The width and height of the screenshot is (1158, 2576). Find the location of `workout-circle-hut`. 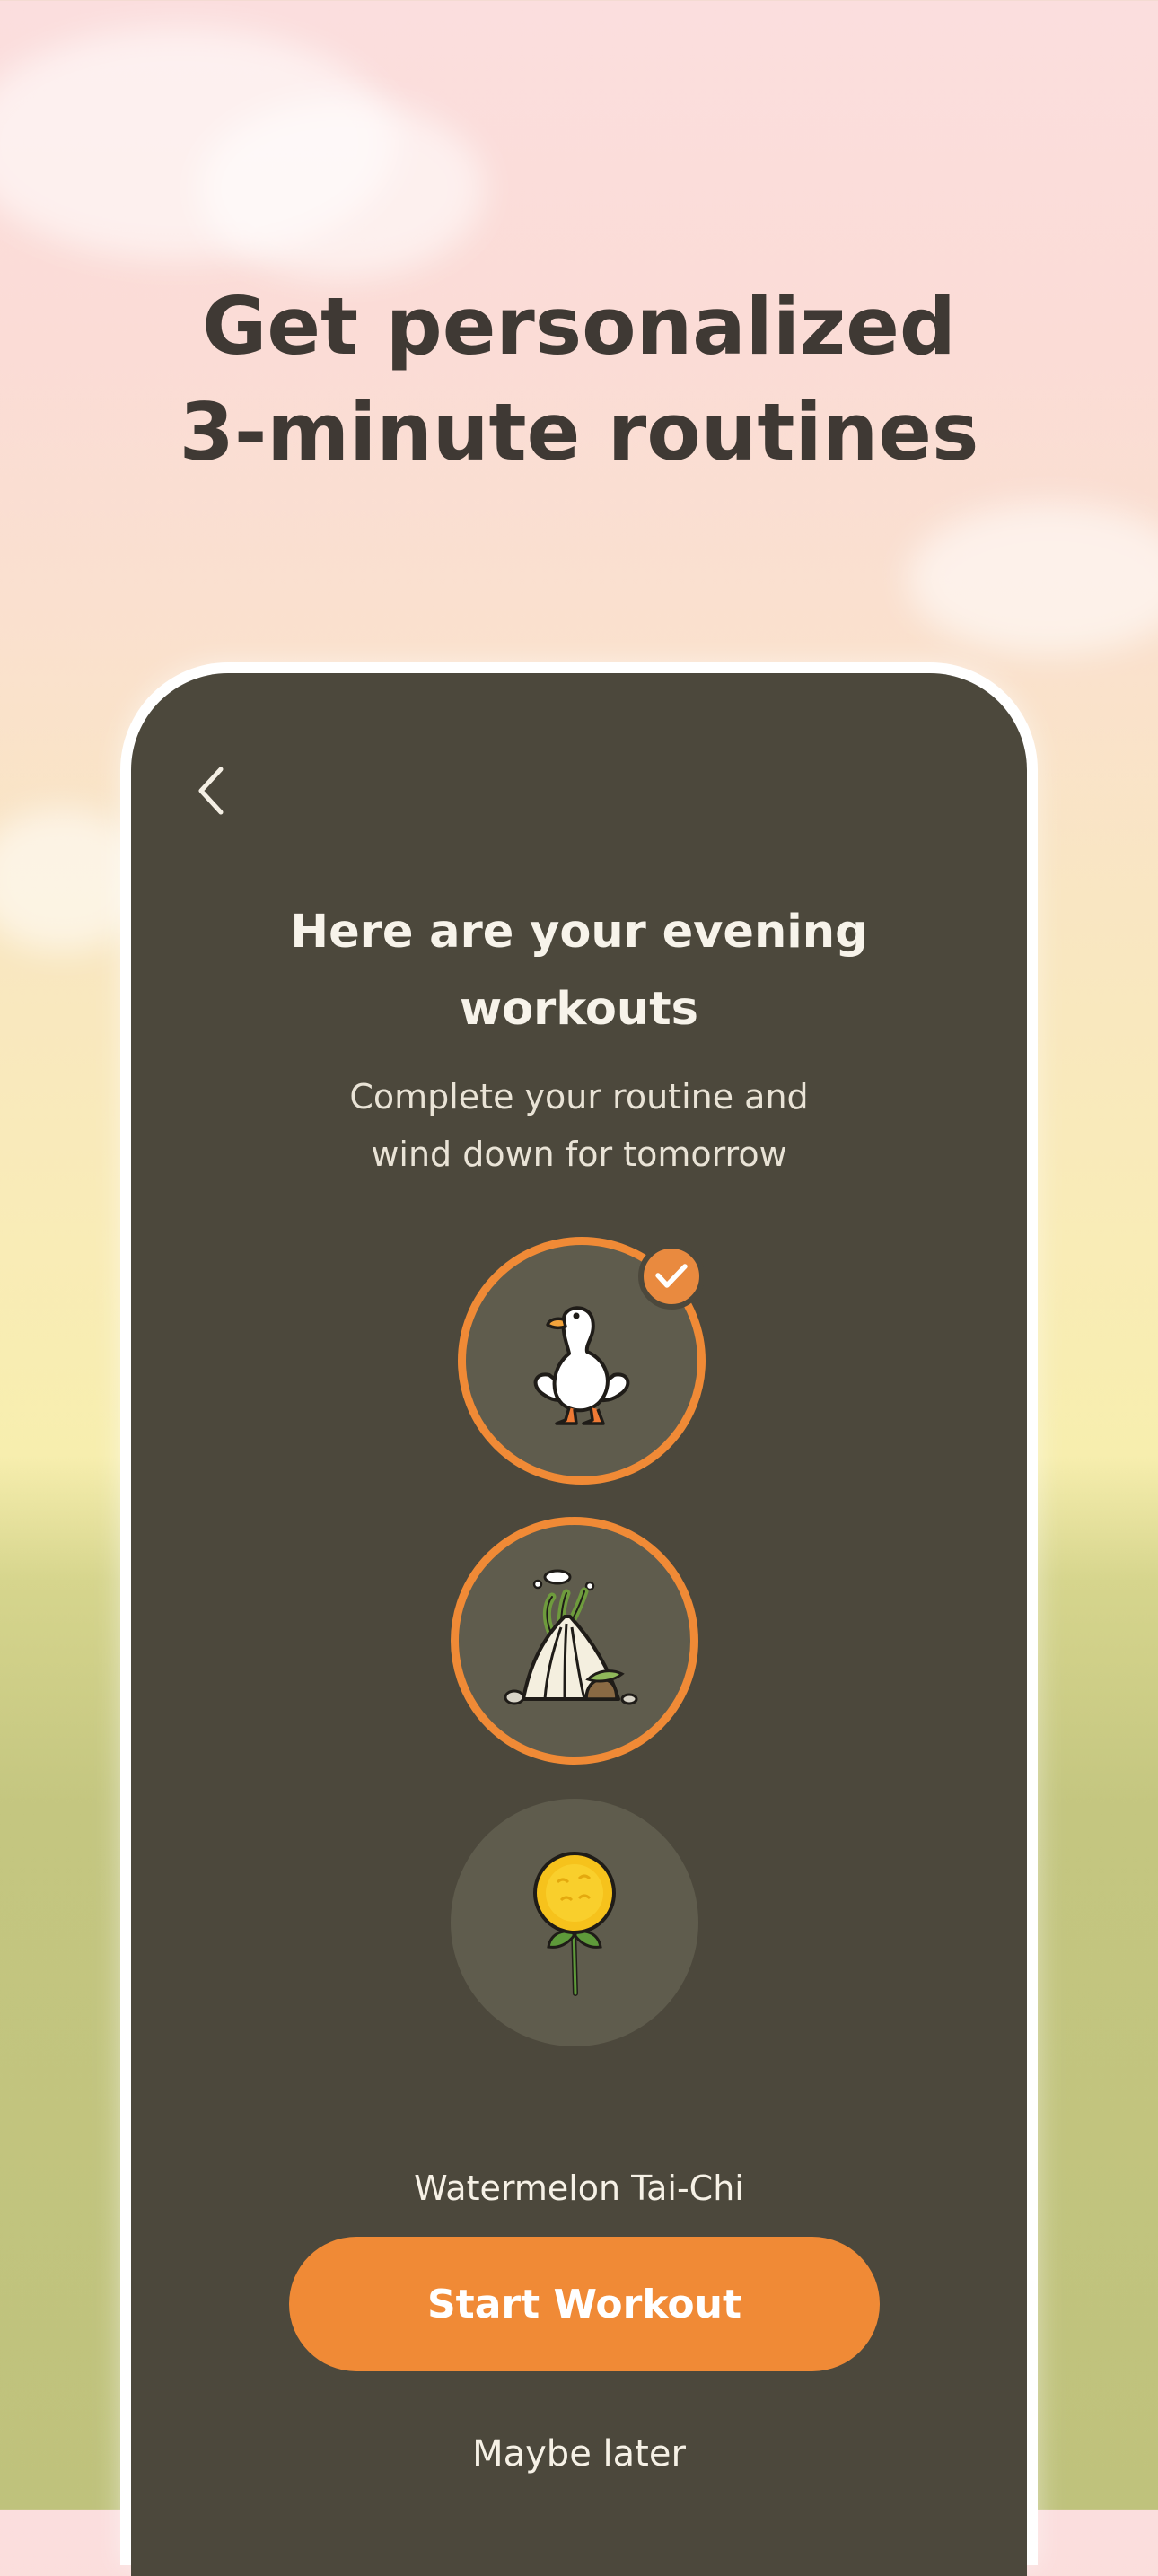

workout-circle-hut is located at coordinates (574, 1641).